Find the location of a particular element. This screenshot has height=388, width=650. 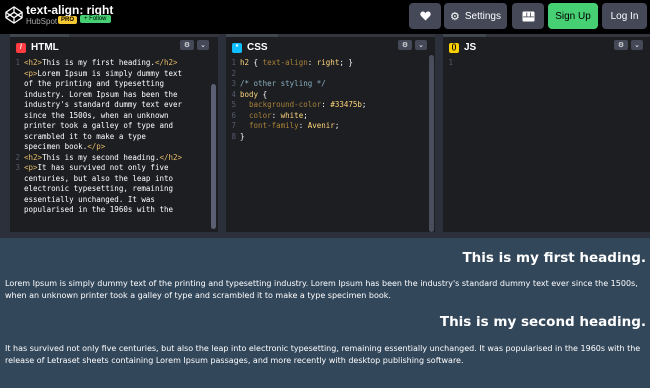

follow-button: + Follow is located at coordinates (95, 19).